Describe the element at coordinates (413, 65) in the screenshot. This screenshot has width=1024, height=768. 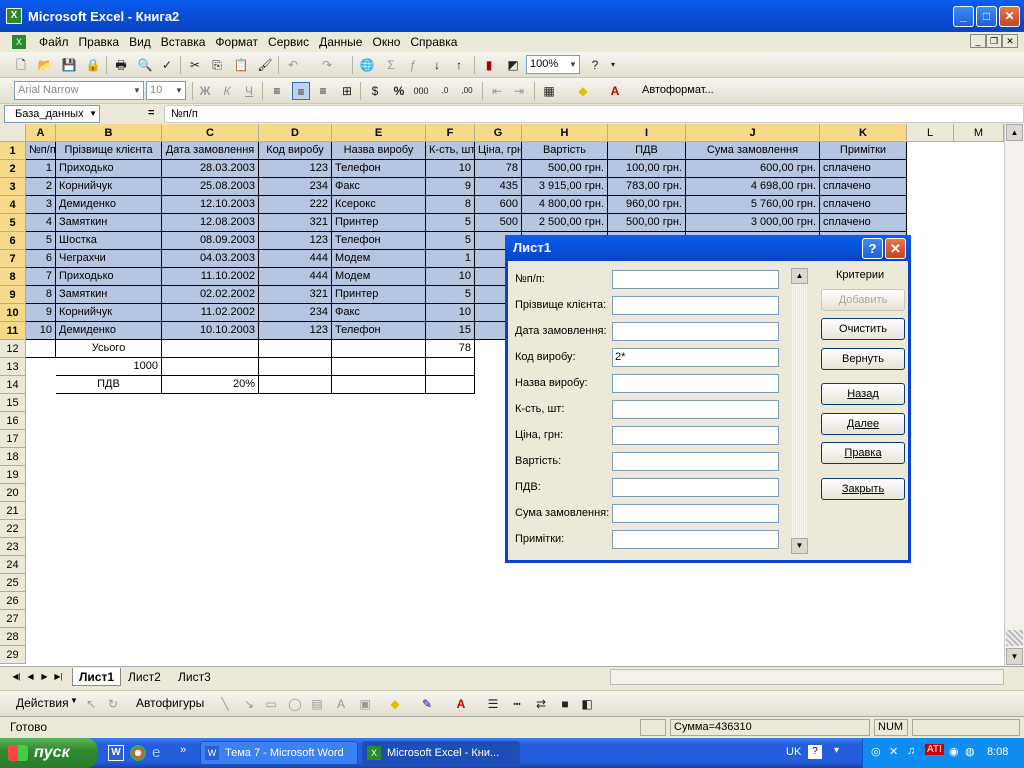
I see `function-icon: ƒ` at that location.